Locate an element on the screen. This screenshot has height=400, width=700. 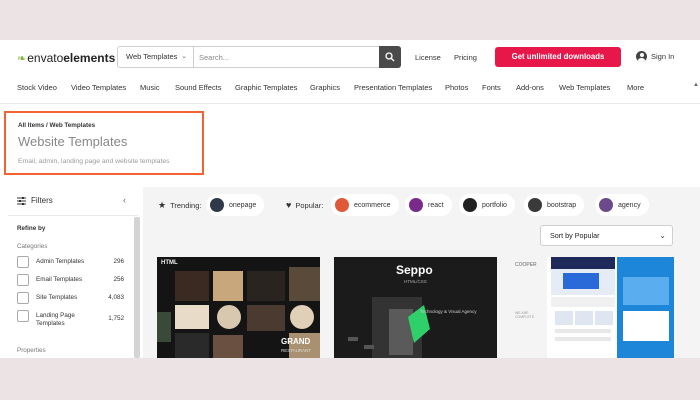
nav-item-web-templates: Web Templates is located at coordinates (584, 87).